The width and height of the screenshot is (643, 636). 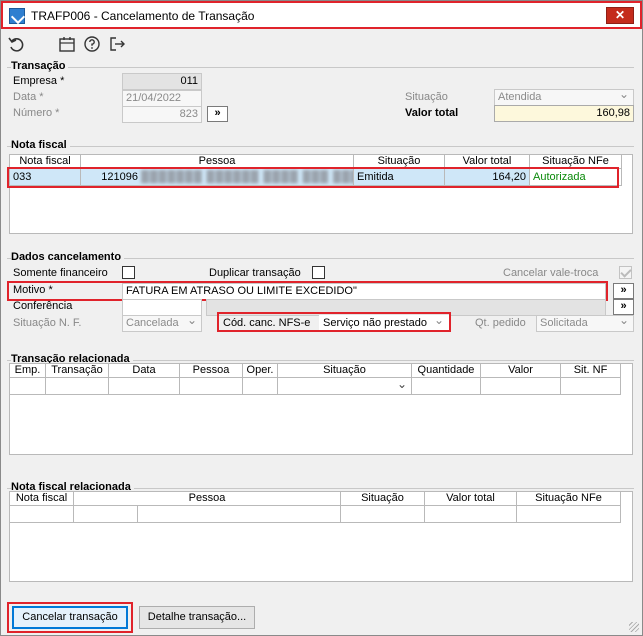 I want to click on cell-situacao, so click(x=383, y=514).